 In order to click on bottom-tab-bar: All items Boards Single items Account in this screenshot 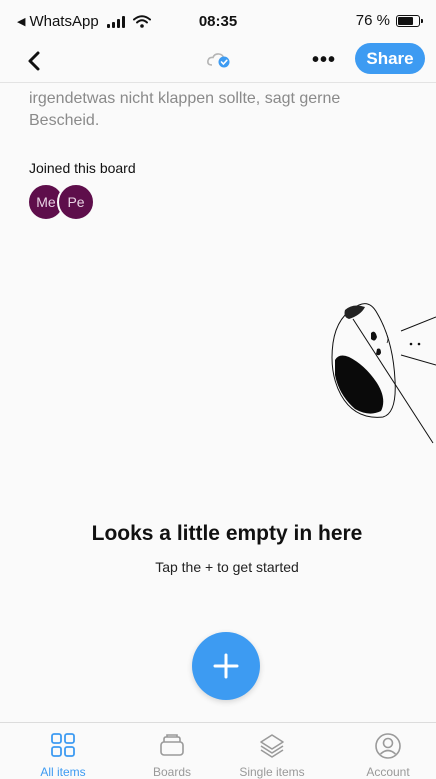, I will do `click(218, 750)`.